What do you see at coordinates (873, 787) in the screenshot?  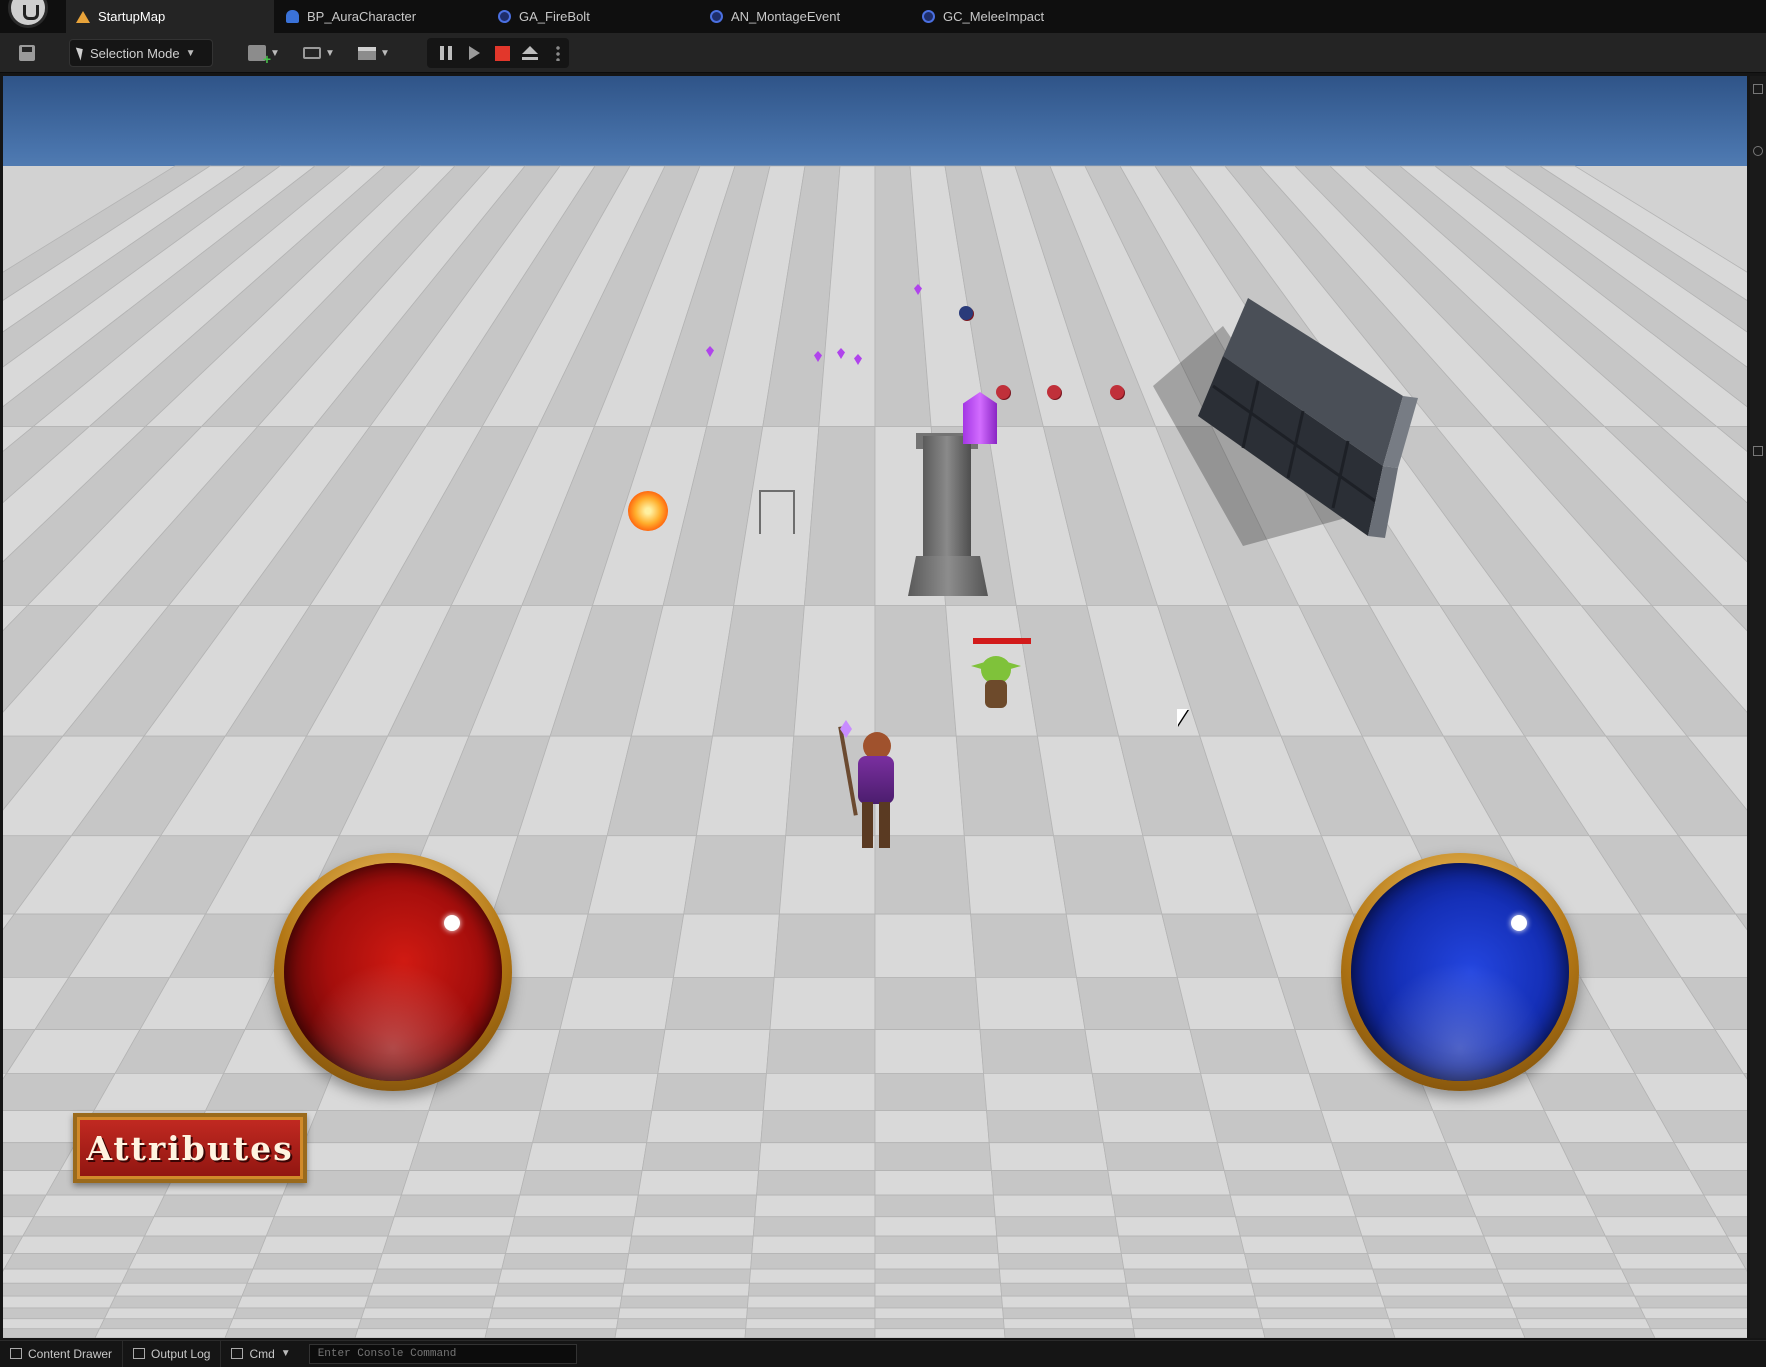 I see `aura-character` at bounding box center [873, 787].